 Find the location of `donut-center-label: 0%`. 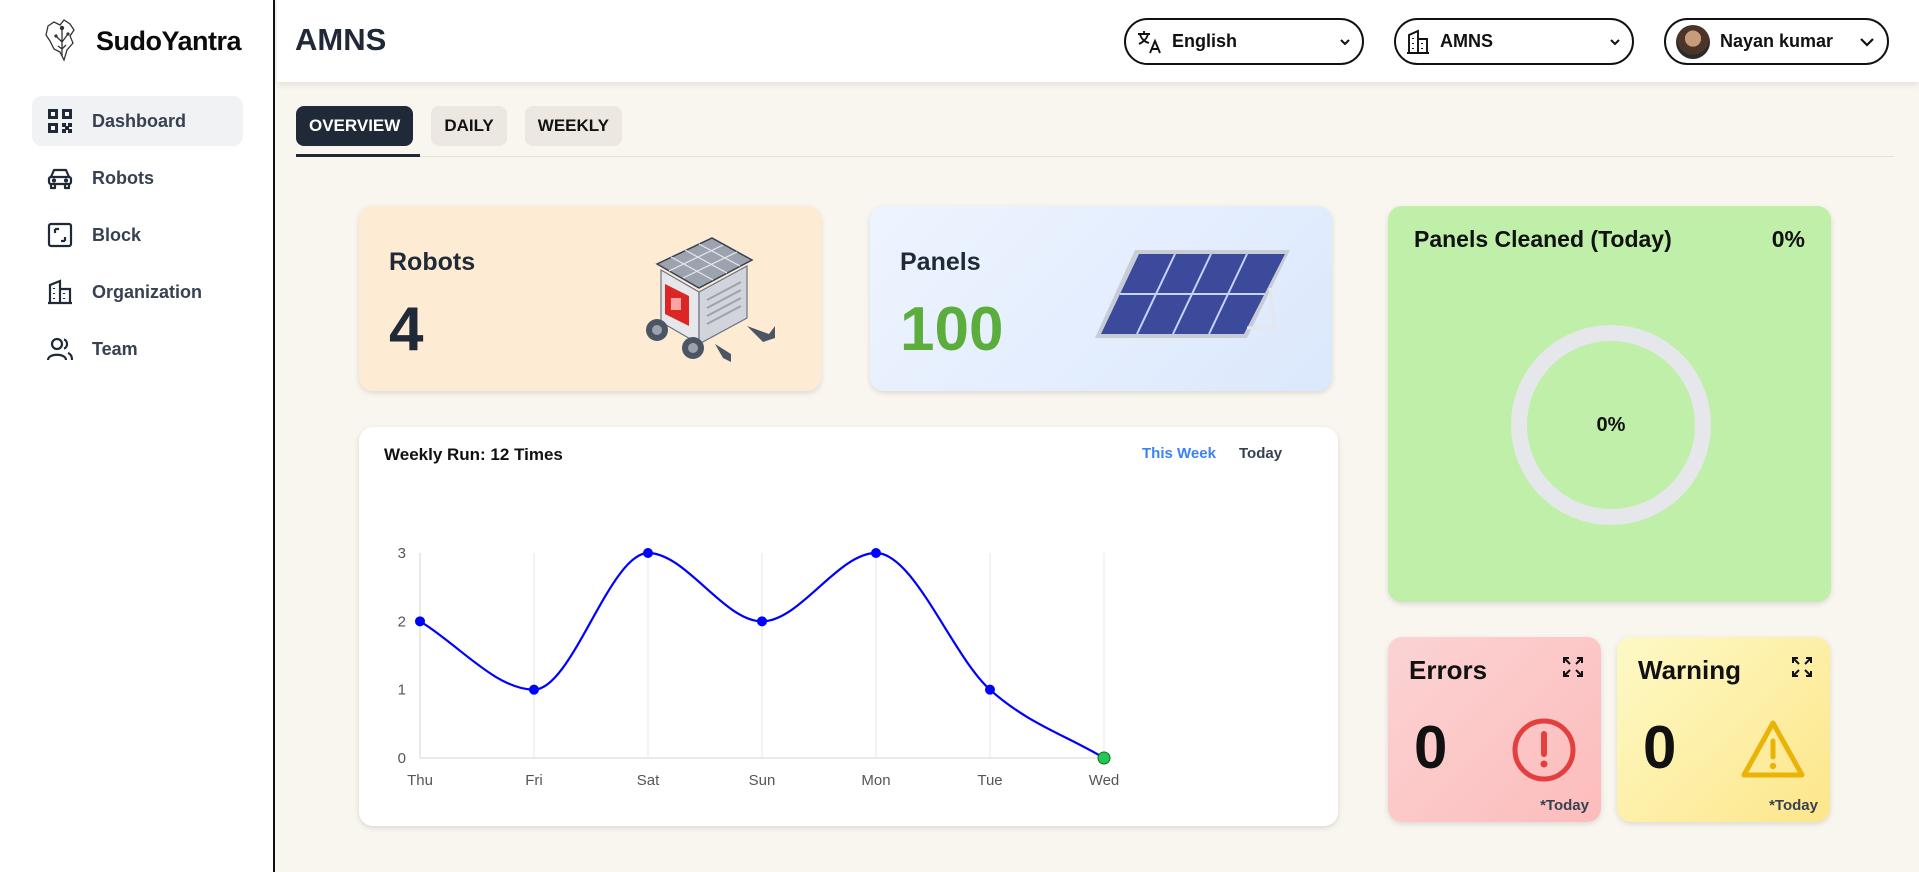

donut-center-label: 0% is located at coordinates (1611, 424).